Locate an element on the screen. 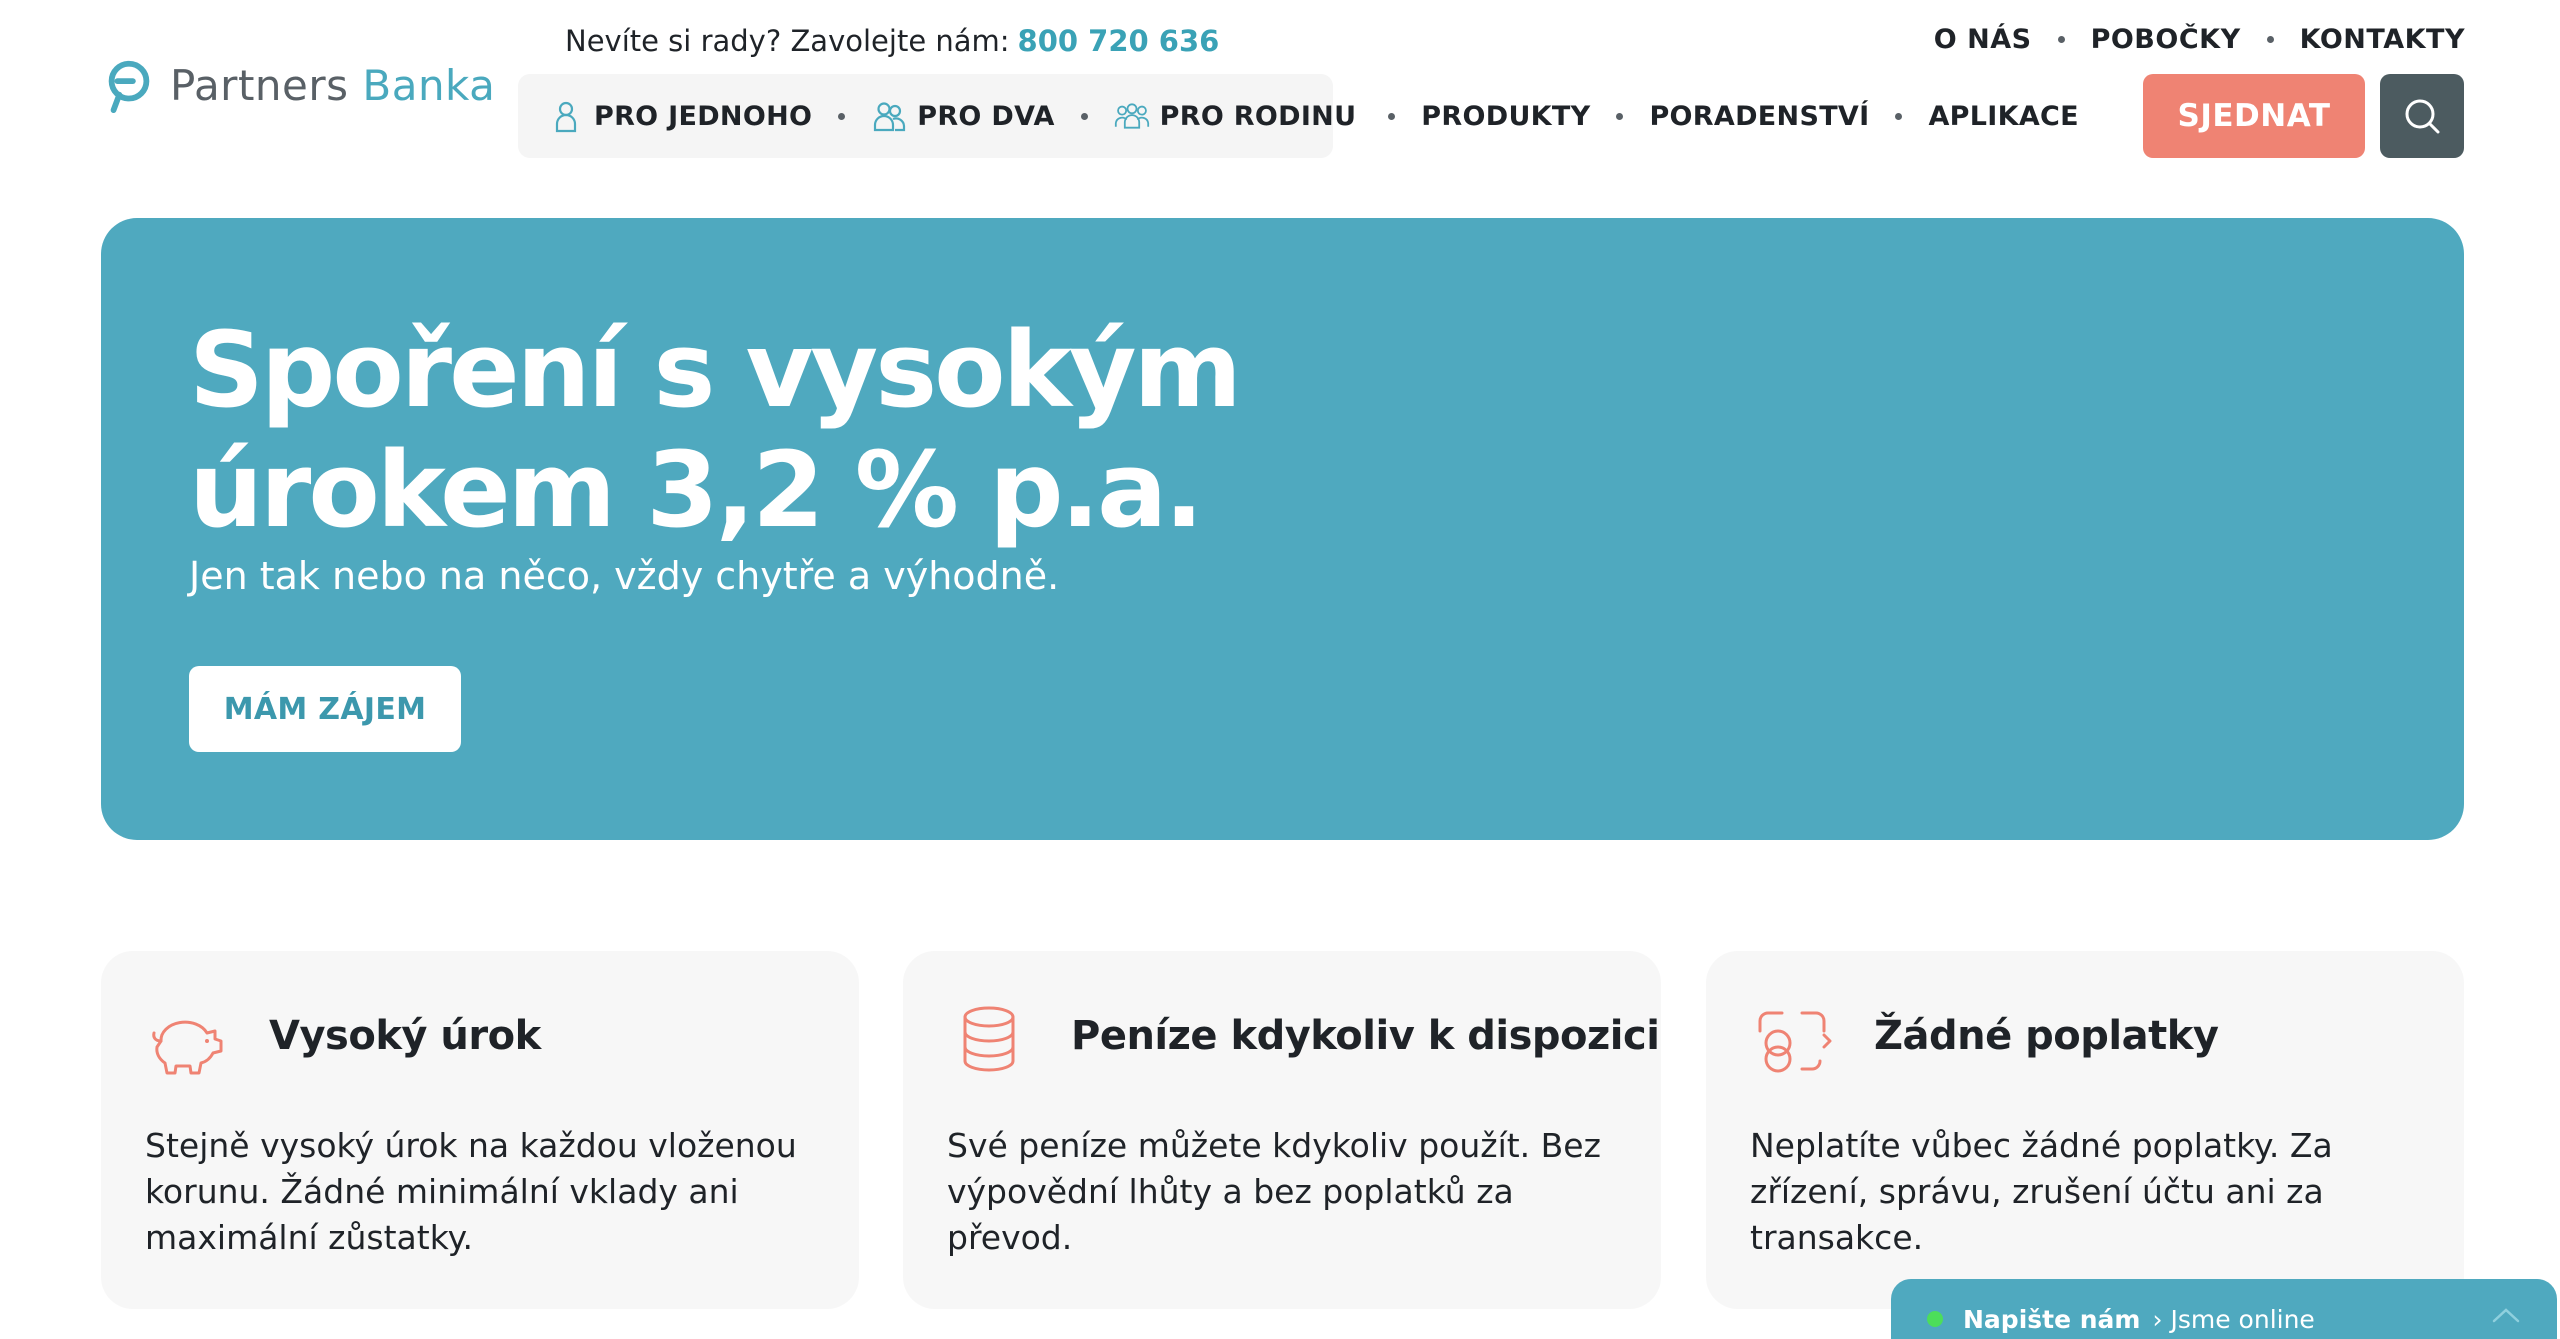 This screenshot has width=2560, height=1339. logo-text-part2: Banka is located at coordinates (429, 85).